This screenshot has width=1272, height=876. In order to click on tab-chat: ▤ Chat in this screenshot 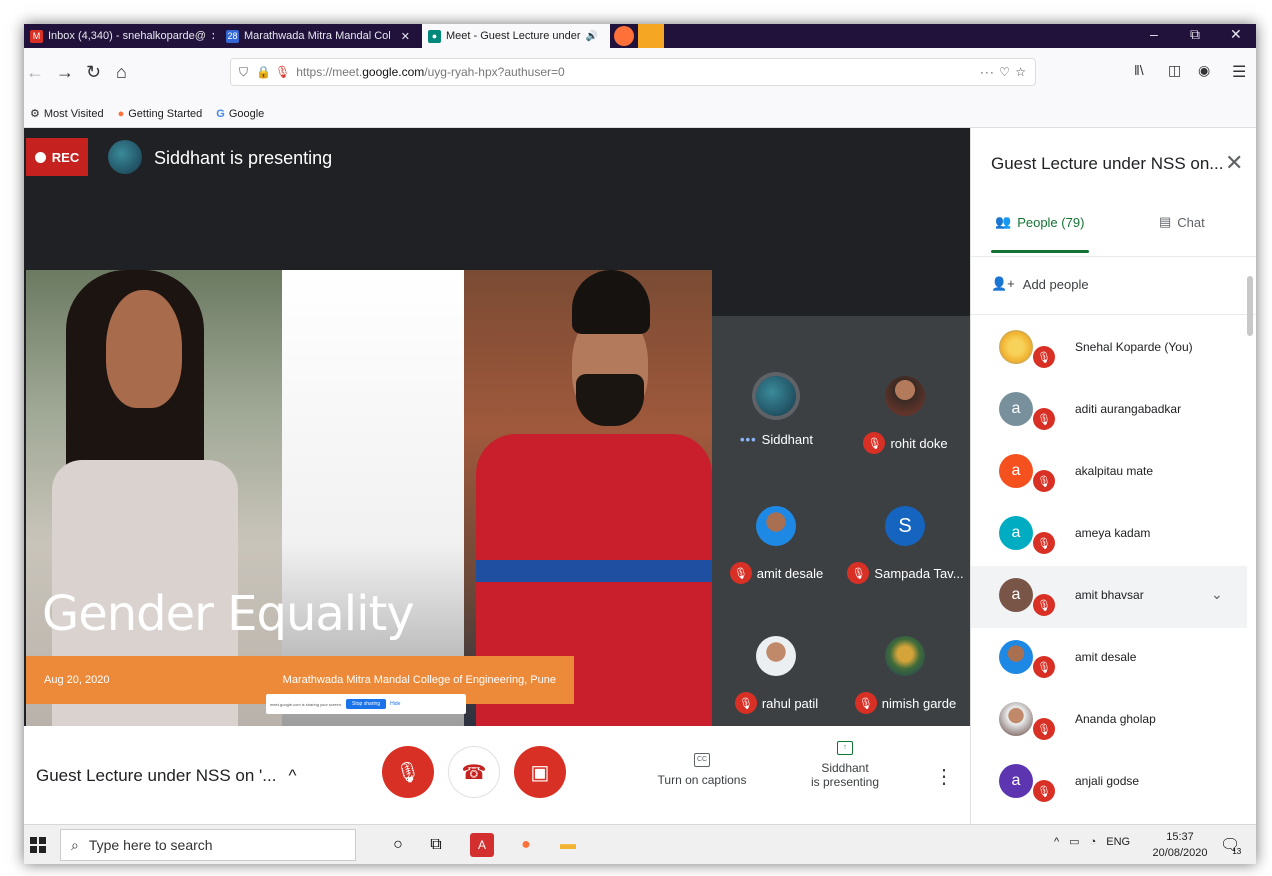, I will do `click(1182, 222)`.